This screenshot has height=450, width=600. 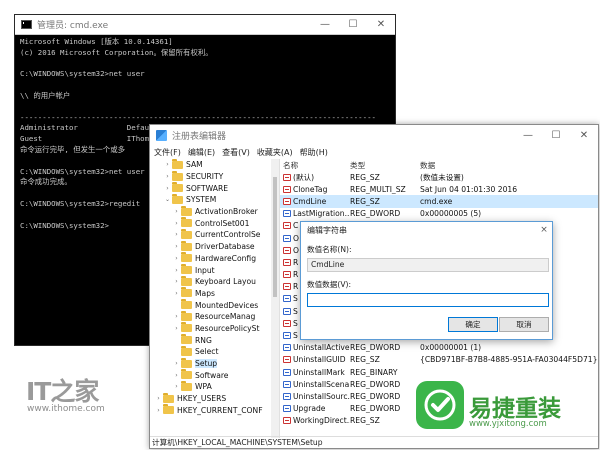 What do you see at coordinates (214, 281) in the screenshot?
I see `tree-item: › Keyboard Layou` at bounding box center [214, 281].